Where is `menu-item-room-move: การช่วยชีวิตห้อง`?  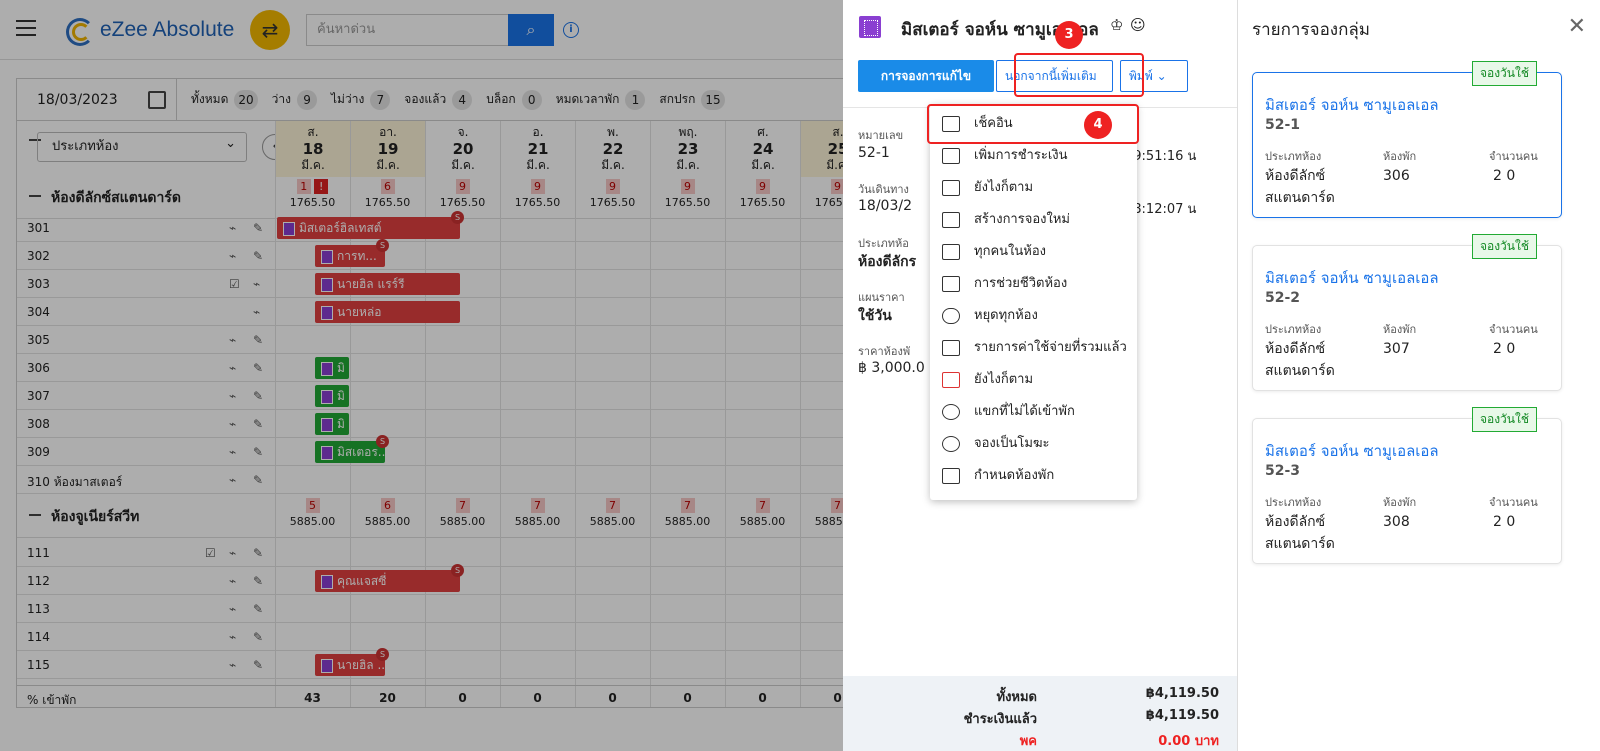
menu-item-room-move: การช่วยชีวิตห้อง is located at coordinates (1033, 284).